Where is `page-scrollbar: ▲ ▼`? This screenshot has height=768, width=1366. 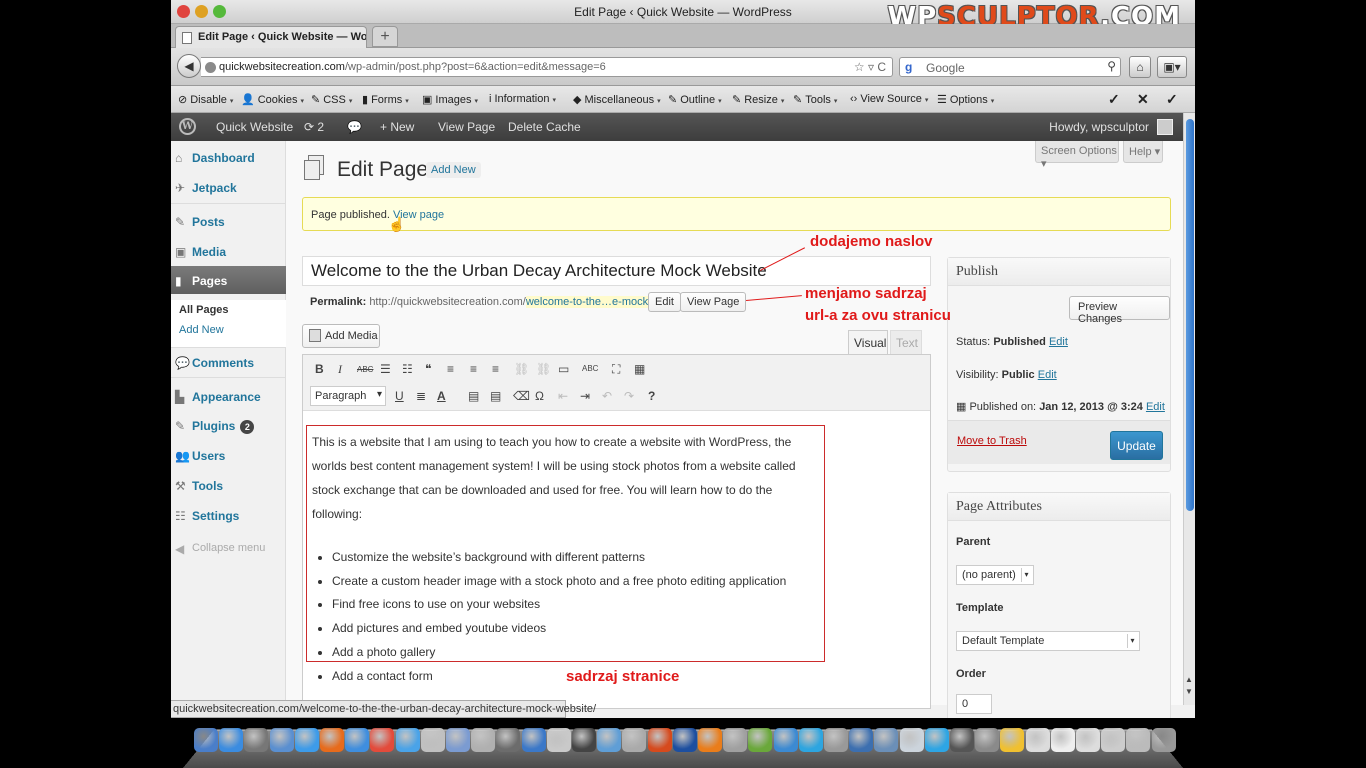 page-scrollbar: ▲ ▼ is located at coordinates (1189, 409).